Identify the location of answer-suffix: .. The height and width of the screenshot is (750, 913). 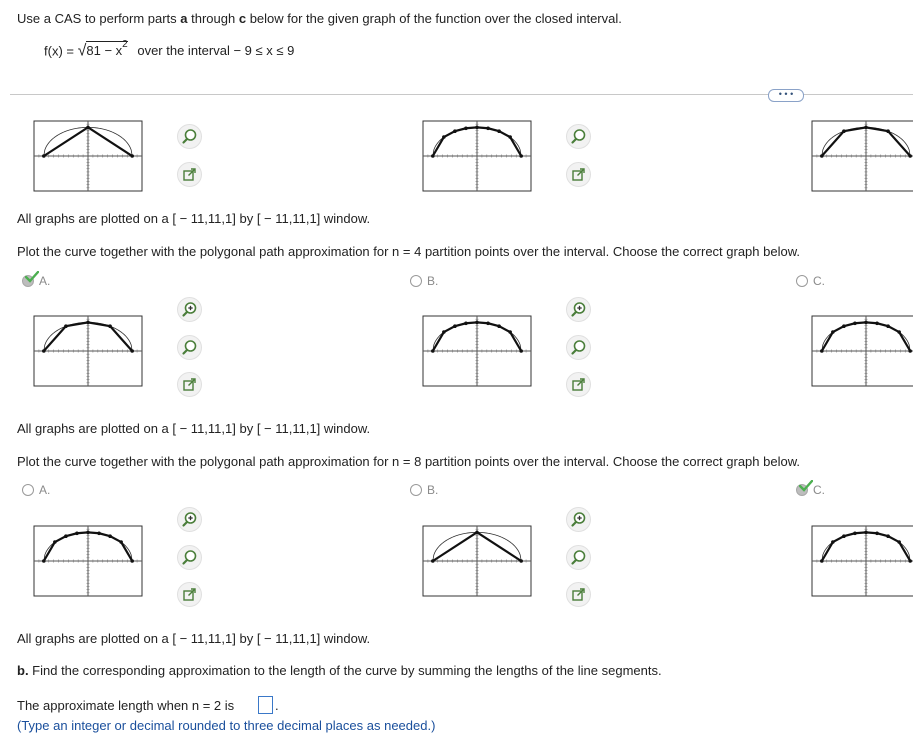
(277, 705).